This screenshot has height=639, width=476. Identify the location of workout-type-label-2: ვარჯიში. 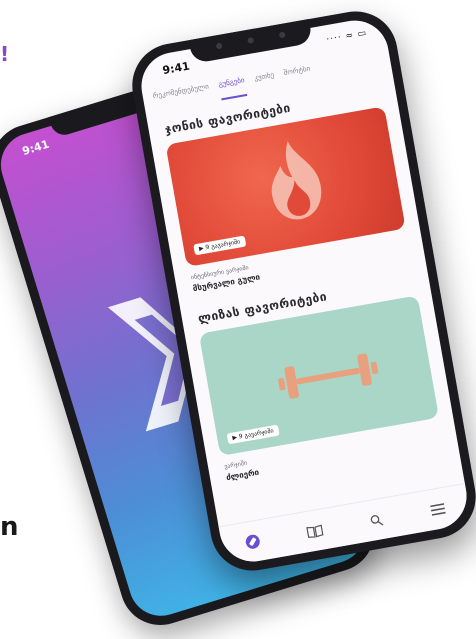
(235, 465).